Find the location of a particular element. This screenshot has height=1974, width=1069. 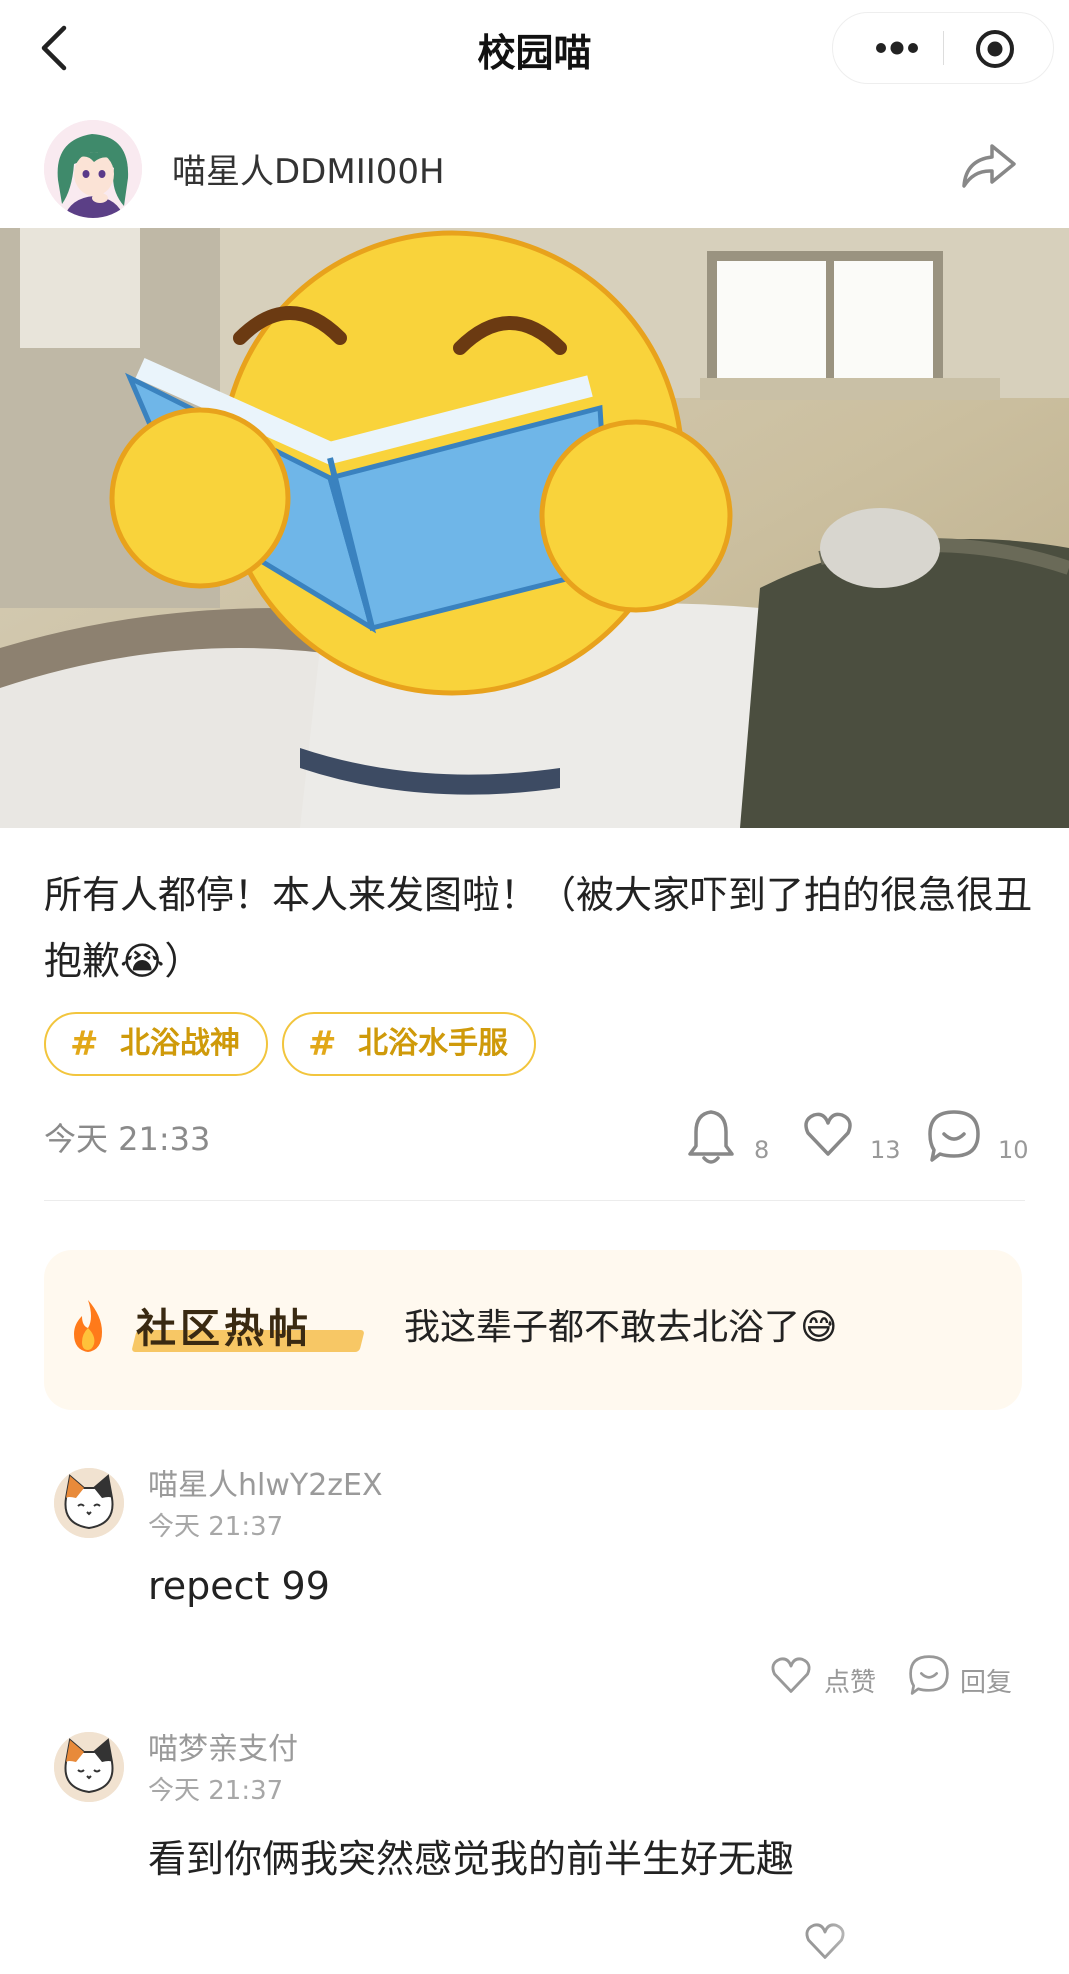

tag-label: 北浴战神 is located at coordinates (180, 1043).